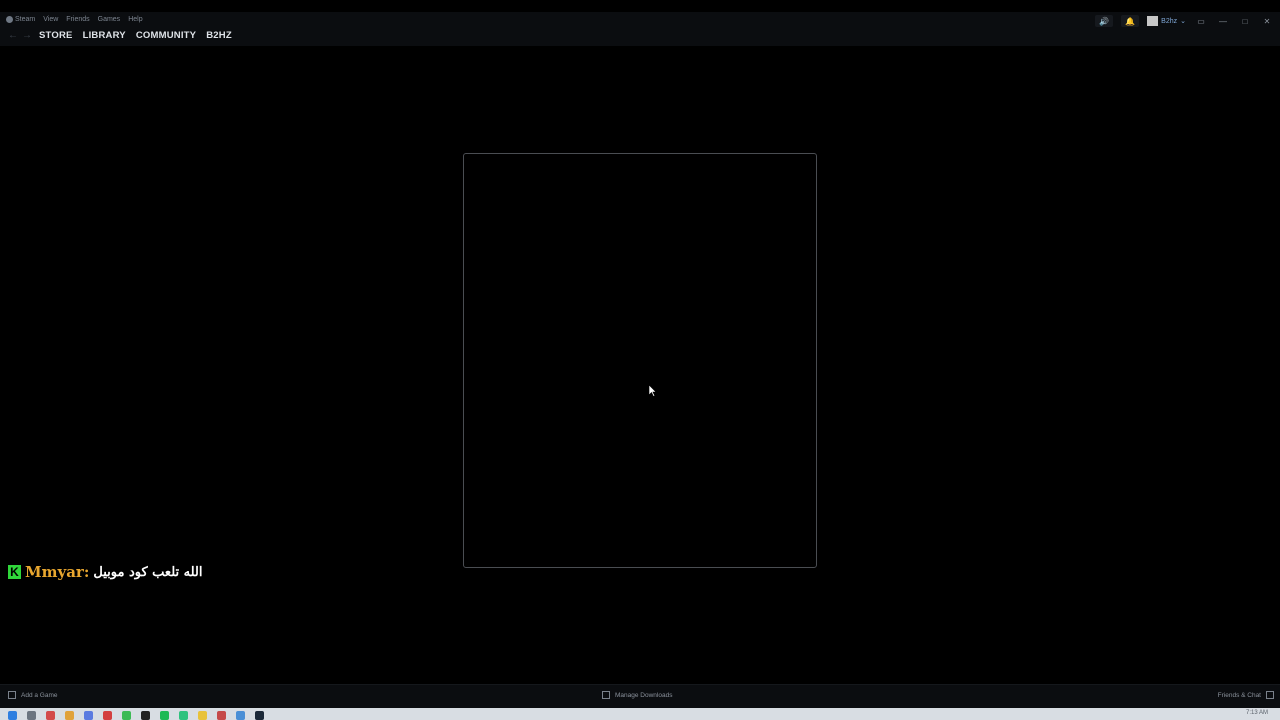 The width and height of the screenshot is (1280, 720). What do you see at coordinates (77, 19) in the screenshot?
I see `menu-friends: Friends` at bounding box center [77, 19].